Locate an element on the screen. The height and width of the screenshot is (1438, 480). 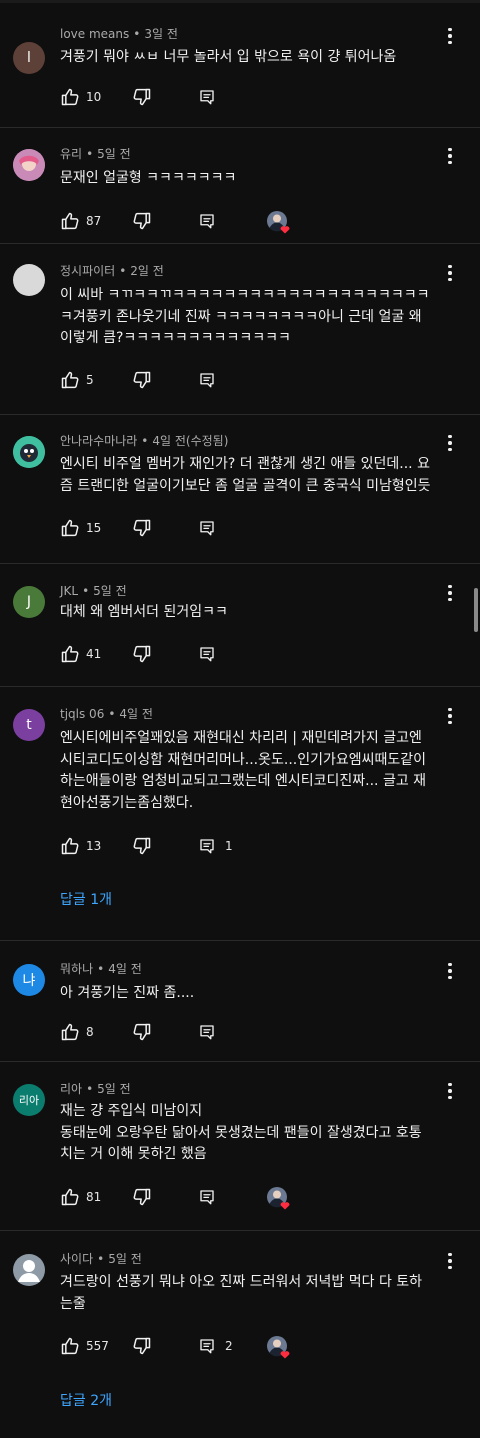
like-button: 87 is located at coordinates (80, 221).